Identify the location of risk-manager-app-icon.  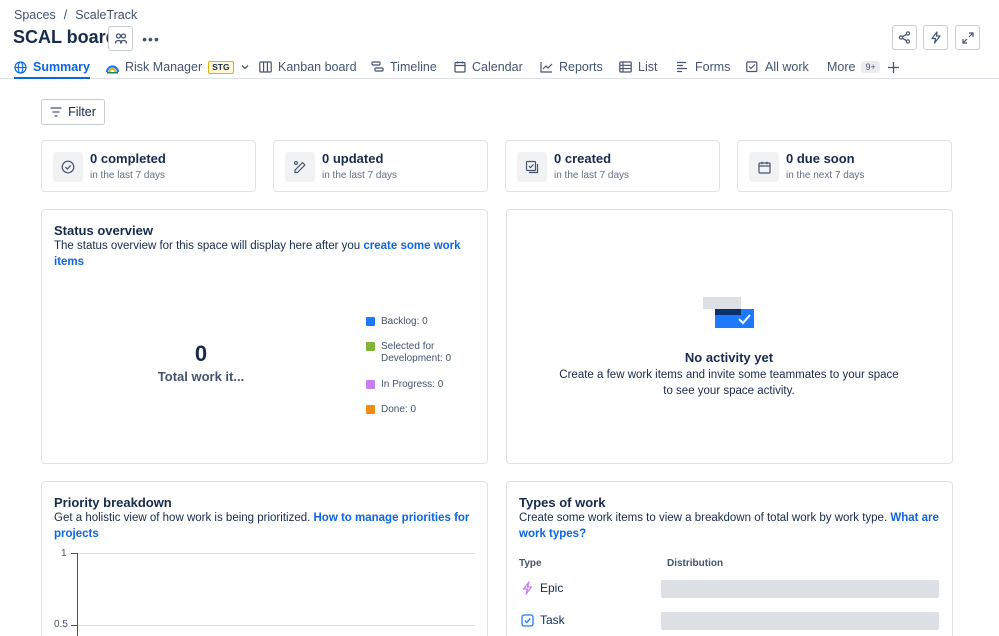
(112, 67).